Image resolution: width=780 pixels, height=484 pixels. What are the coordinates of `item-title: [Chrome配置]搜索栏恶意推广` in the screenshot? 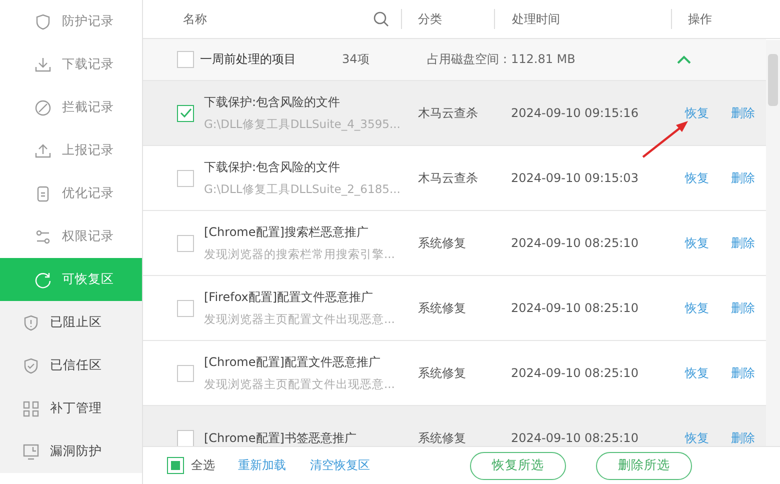 It's located at (287, 232).